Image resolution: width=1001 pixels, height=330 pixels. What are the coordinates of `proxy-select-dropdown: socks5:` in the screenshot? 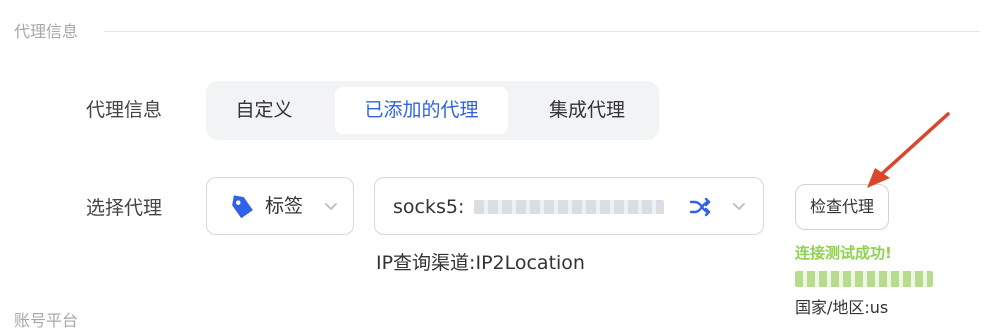 It's located at (569, 206).